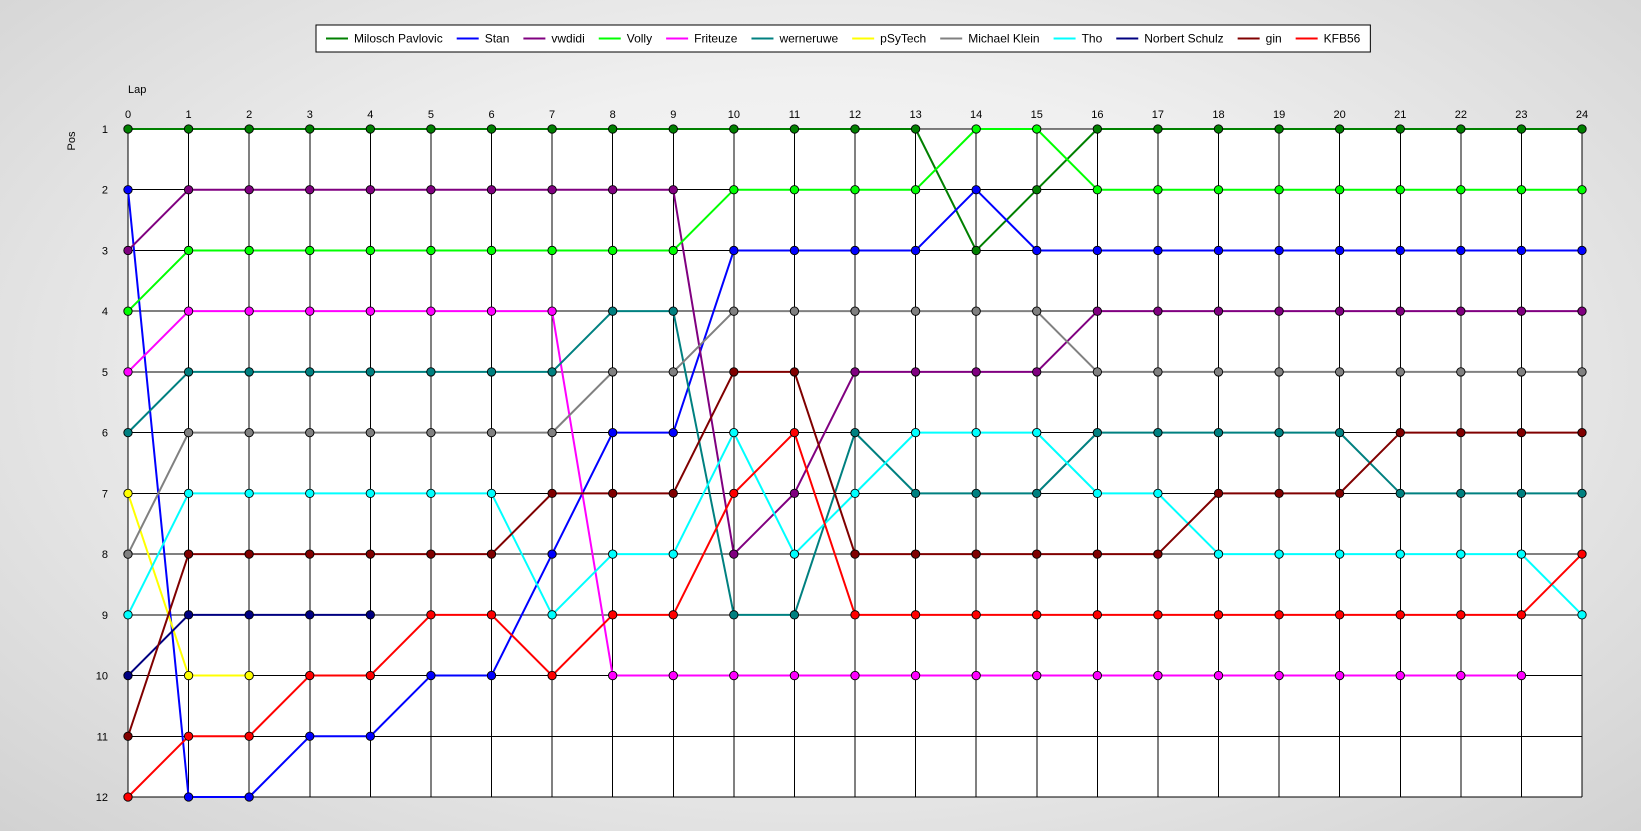 The width and height of the screenshot is (1641, 831). What do you see at coordinates (976, 115) in the screenshot?
I see `x-tick-label: 14` at bounding box center [976, 115].